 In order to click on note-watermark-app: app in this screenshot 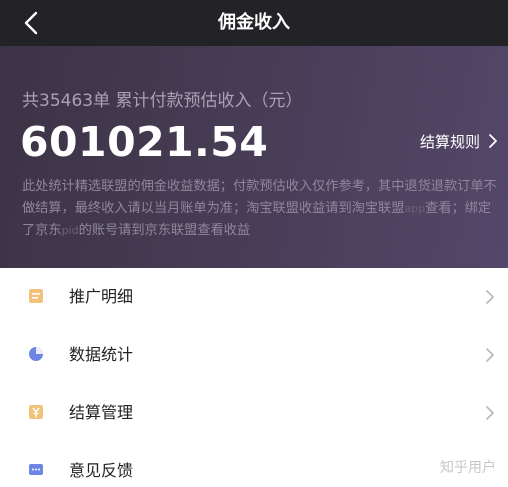, I will do `click(415, 208)`.